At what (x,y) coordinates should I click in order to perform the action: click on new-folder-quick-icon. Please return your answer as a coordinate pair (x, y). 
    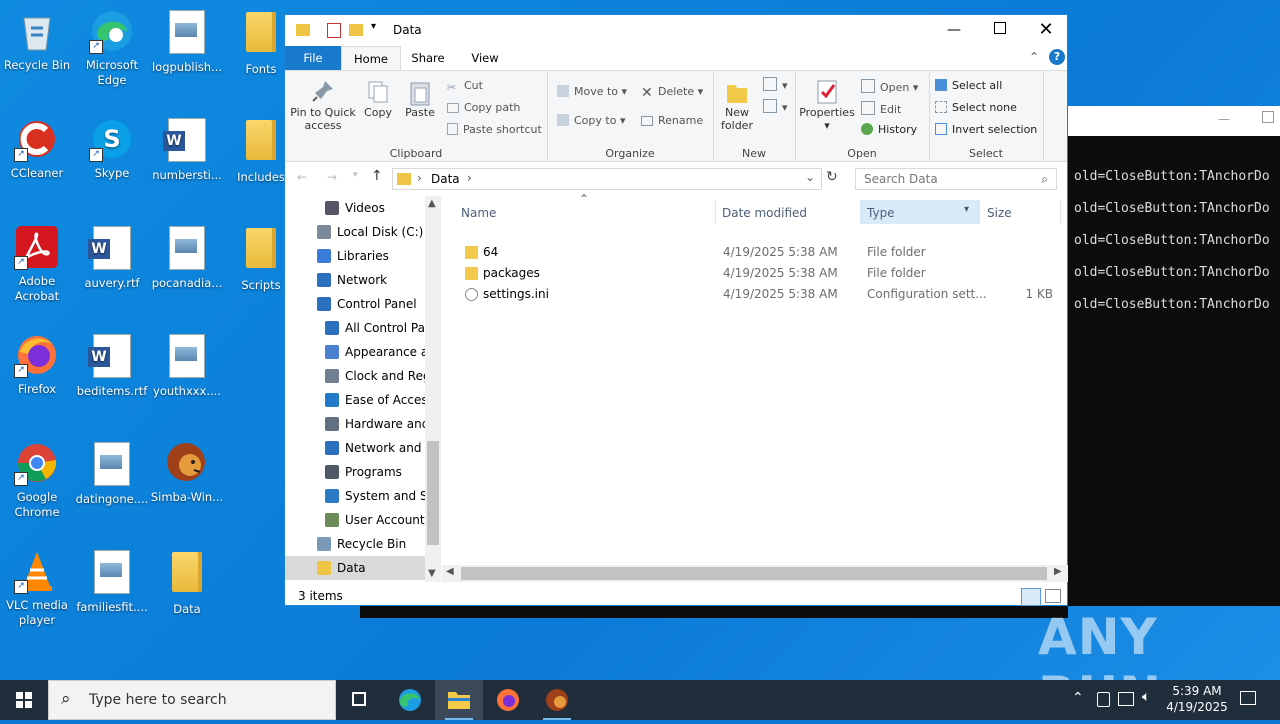
    Looking at the image, I should click on (356, 30).